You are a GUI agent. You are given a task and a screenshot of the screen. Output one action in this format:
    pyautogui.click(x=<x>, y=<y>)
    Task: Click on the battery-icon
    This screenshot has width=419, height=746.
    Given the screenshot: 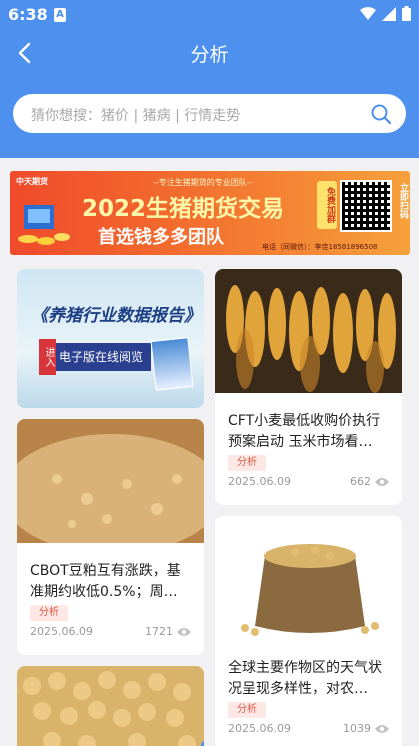 What is the action you would take?
    pyautogui.click(x=406, y=13)
    